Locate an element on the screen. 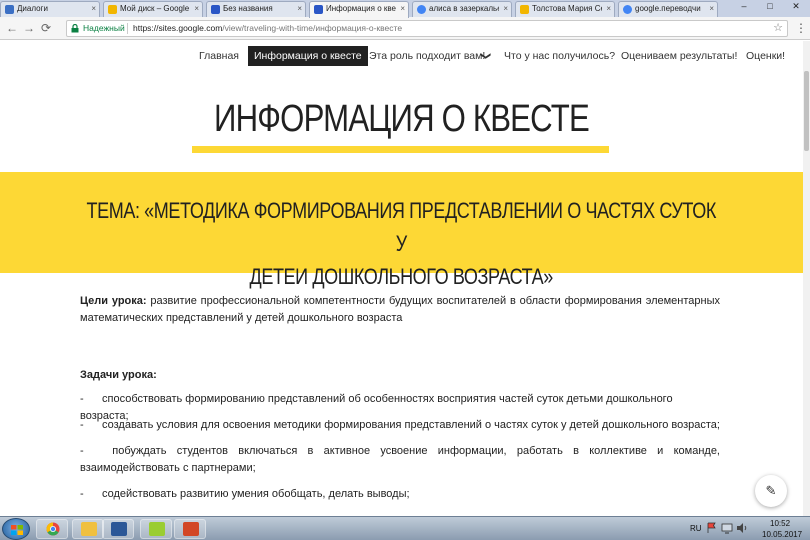 This screenshot has height=540, width=810. taskbar-word is located at coordinates (118, 529).